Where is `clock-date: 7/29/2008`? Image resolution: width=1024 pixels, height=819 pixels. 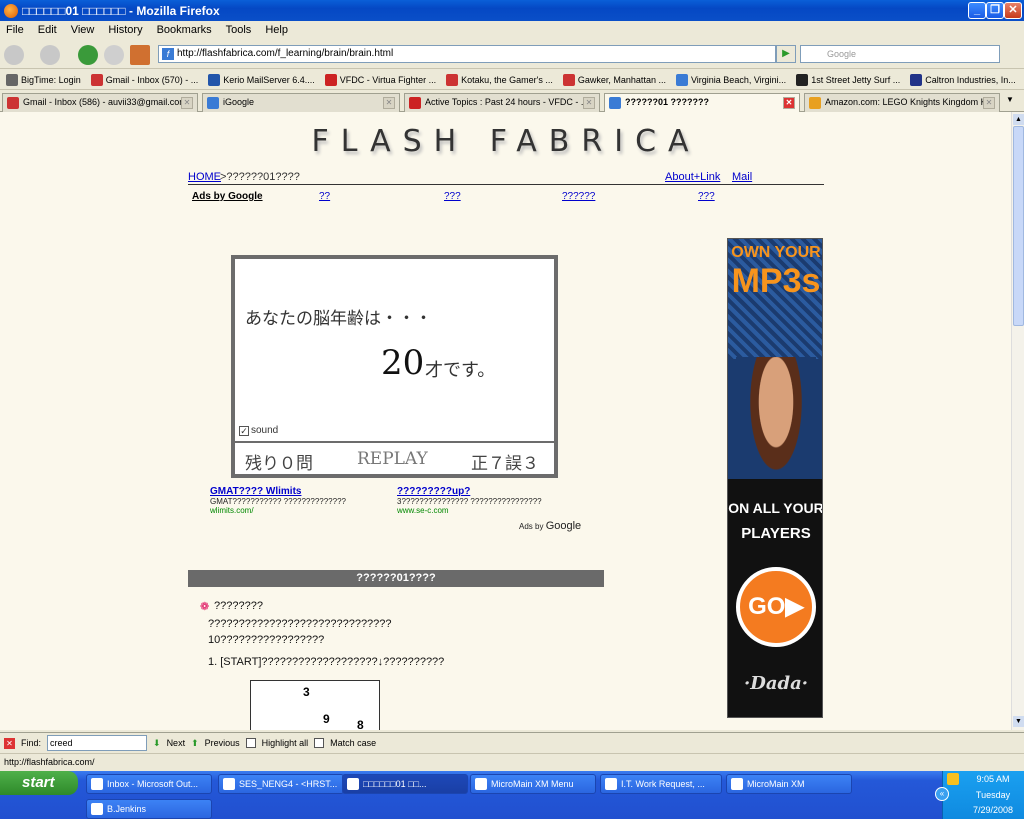
clock-date: 7/29/2008 is located at coordinates (993, 810).